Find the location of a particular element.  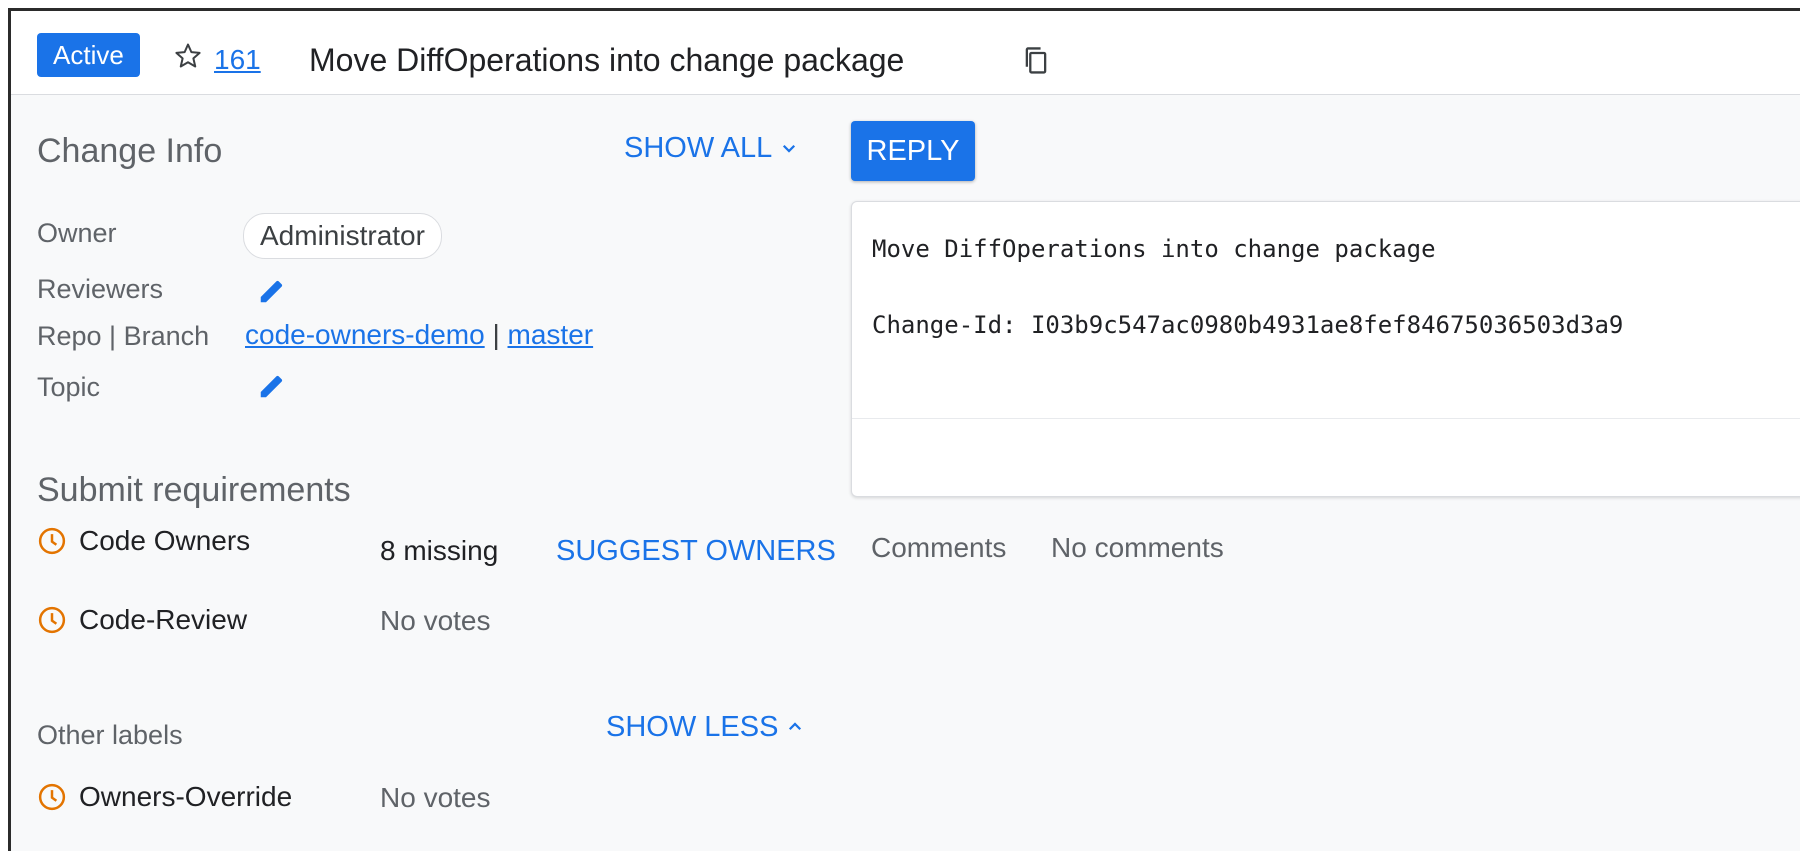

label-row-owners-override: Owners-Override is located at coordinates (164, 797).